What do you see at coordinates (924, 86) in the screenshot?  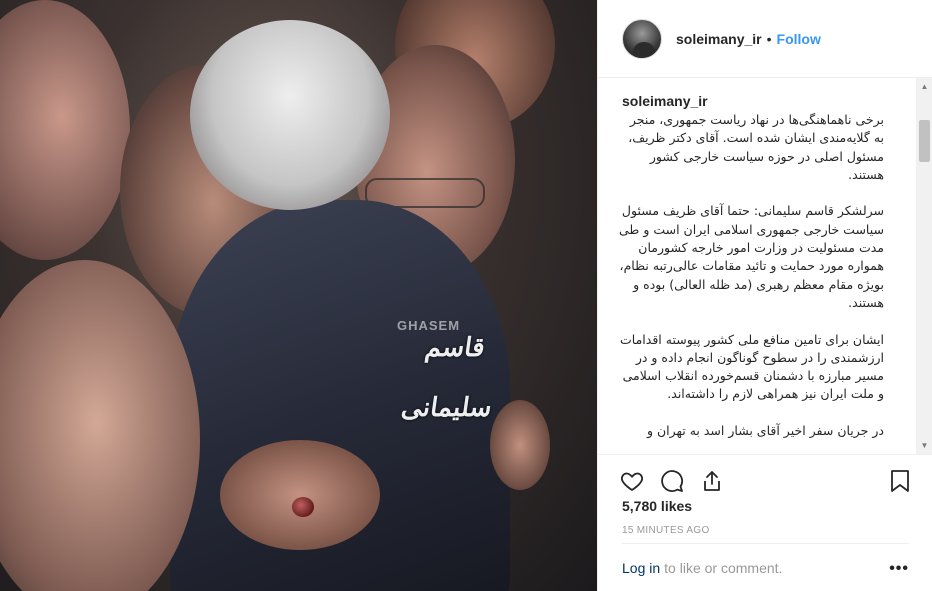 I see `scroll-up-arrow-icon: ▲` at bounding box center [924, 86].